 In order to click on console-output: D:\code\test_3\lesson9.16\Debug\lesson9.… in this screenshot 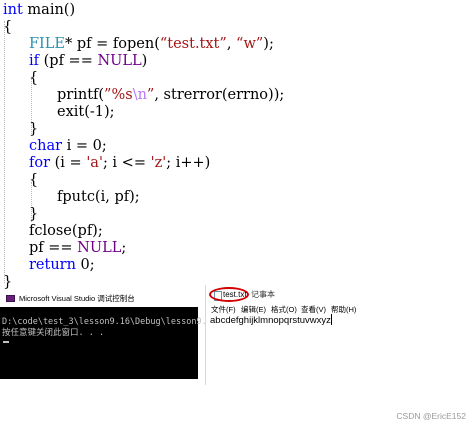, I will do `click(120, 328)`.